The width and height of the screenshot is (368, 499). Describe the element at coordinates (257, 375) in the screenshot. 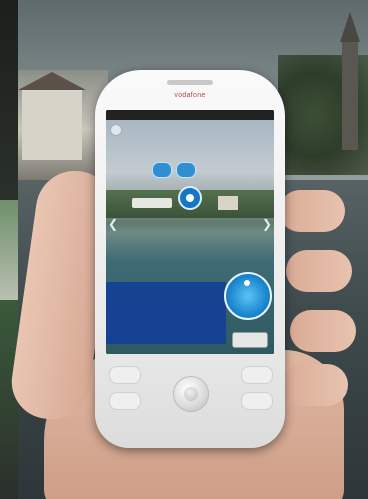

I see `menu-key` at that location.